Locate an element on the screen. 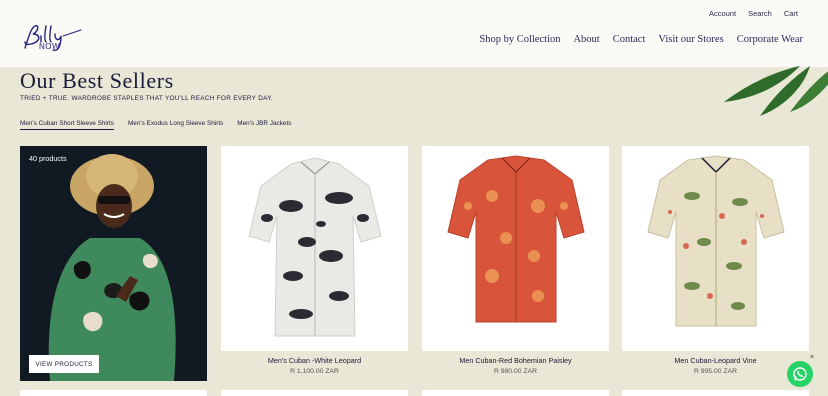 Image resolution: width=828 pixels, height=396 pixels. product-image-white-leopard is located at coordinates (314, 248).